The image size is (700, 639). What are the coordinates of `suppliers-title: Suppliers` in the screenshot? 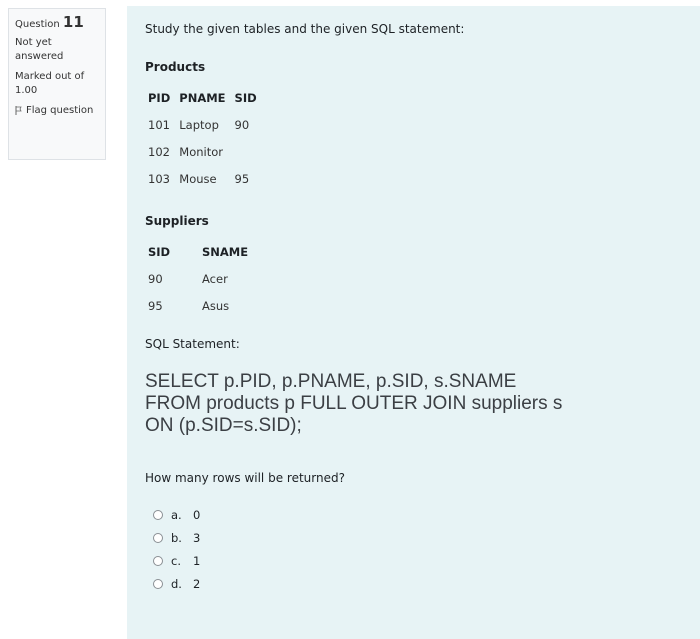 It's located at (177, 221).